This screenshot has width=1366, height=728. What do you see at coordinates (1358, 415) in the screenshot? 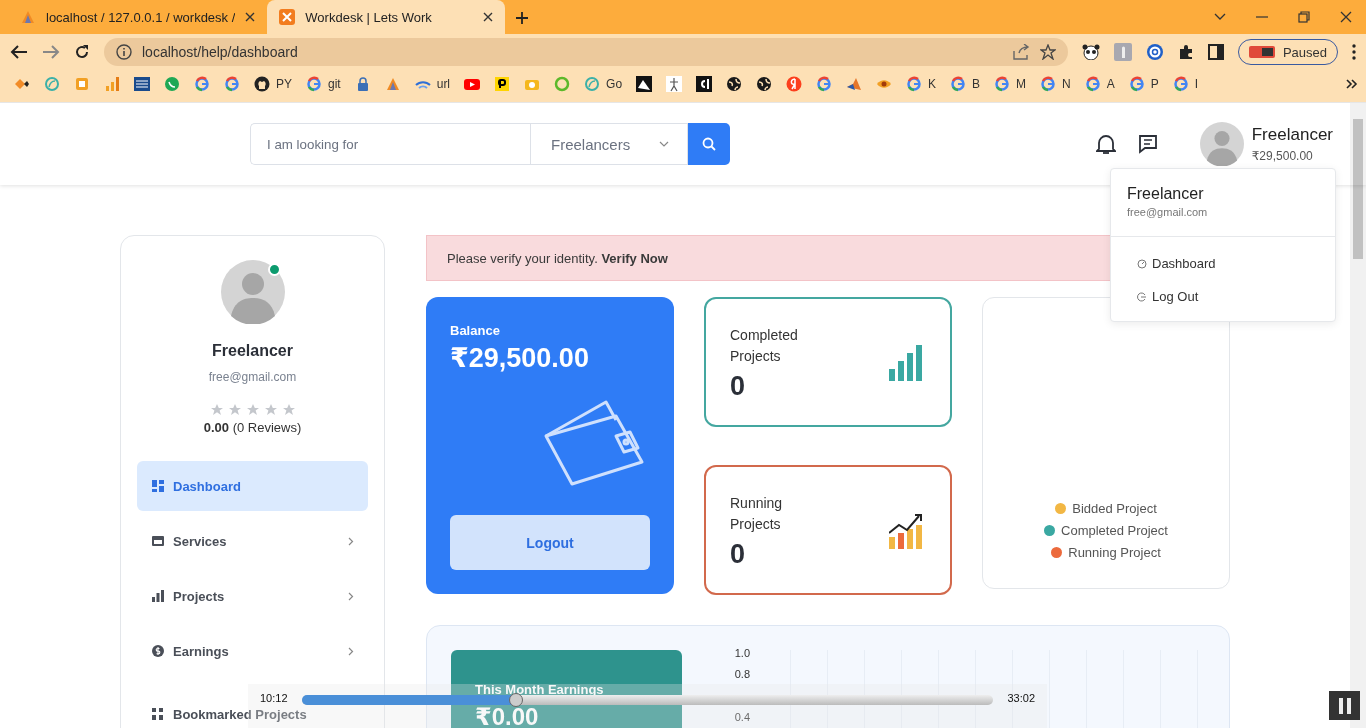
I see `scrollbar` at bounding box center [1358, 415].